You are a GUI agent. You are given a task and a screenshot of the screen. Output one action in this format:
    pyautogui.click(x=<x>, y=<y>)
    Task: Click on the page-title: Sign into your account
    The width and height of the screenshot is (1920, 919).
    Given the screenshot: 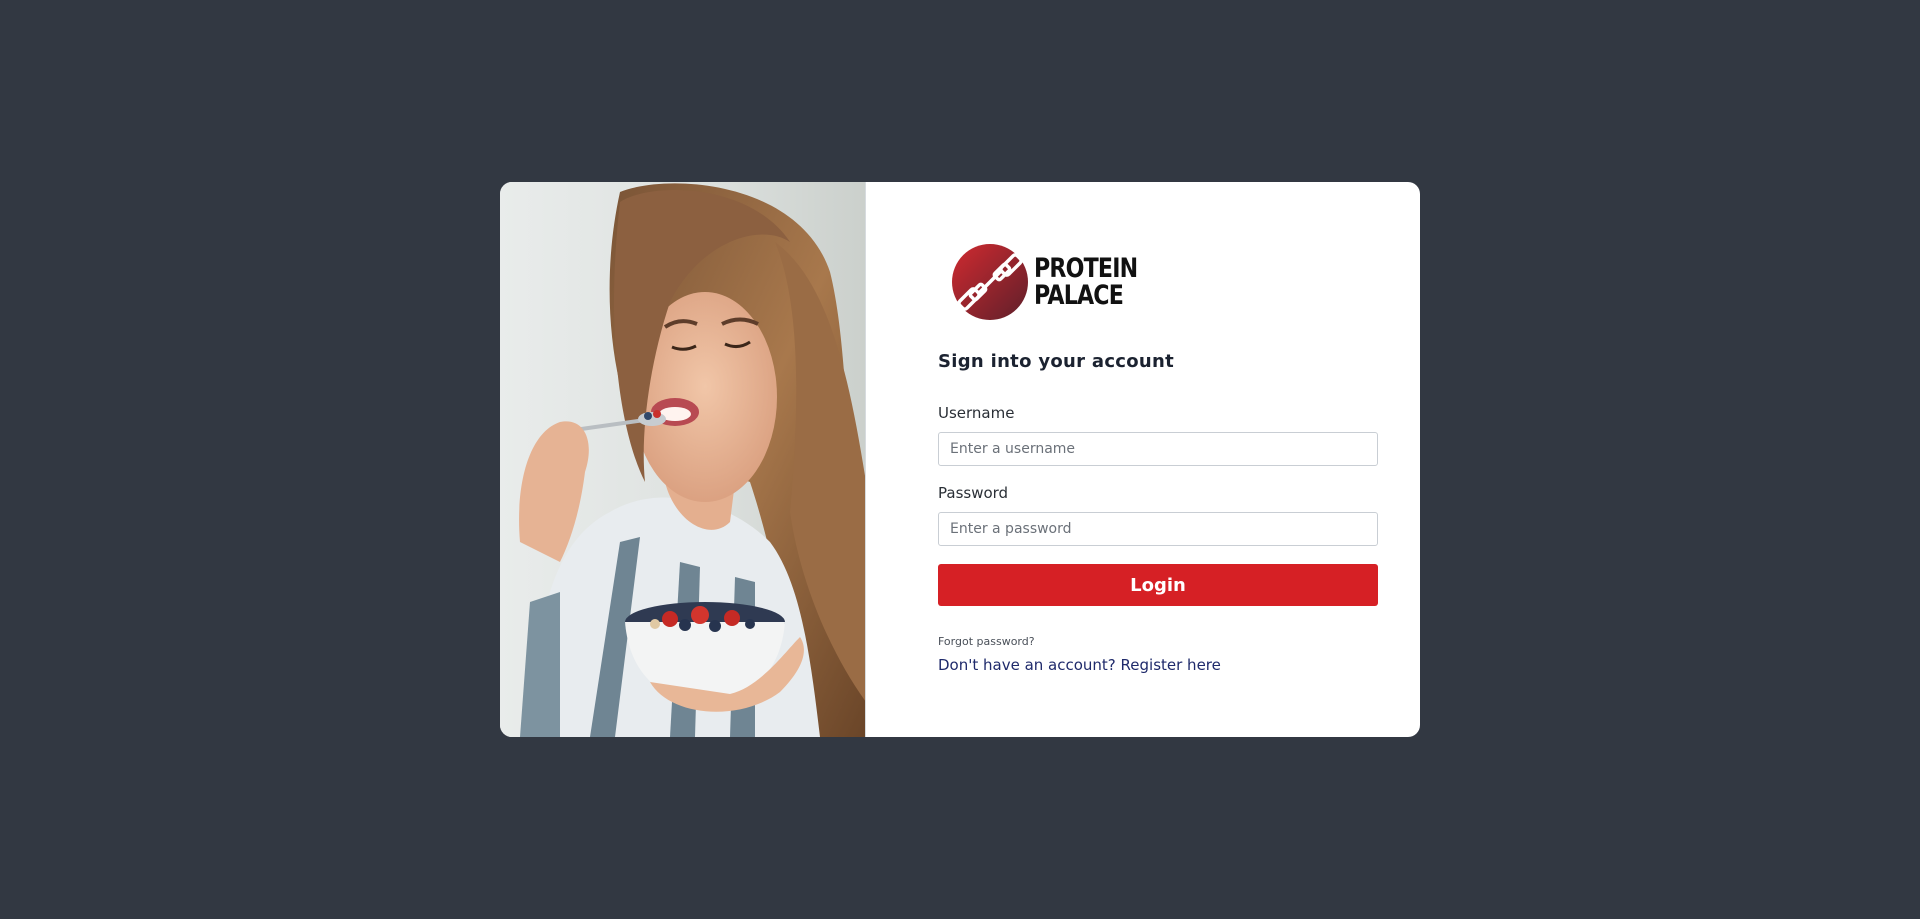 What is the action you would take?
    pyautogui.click(x=1056, y=361)
    